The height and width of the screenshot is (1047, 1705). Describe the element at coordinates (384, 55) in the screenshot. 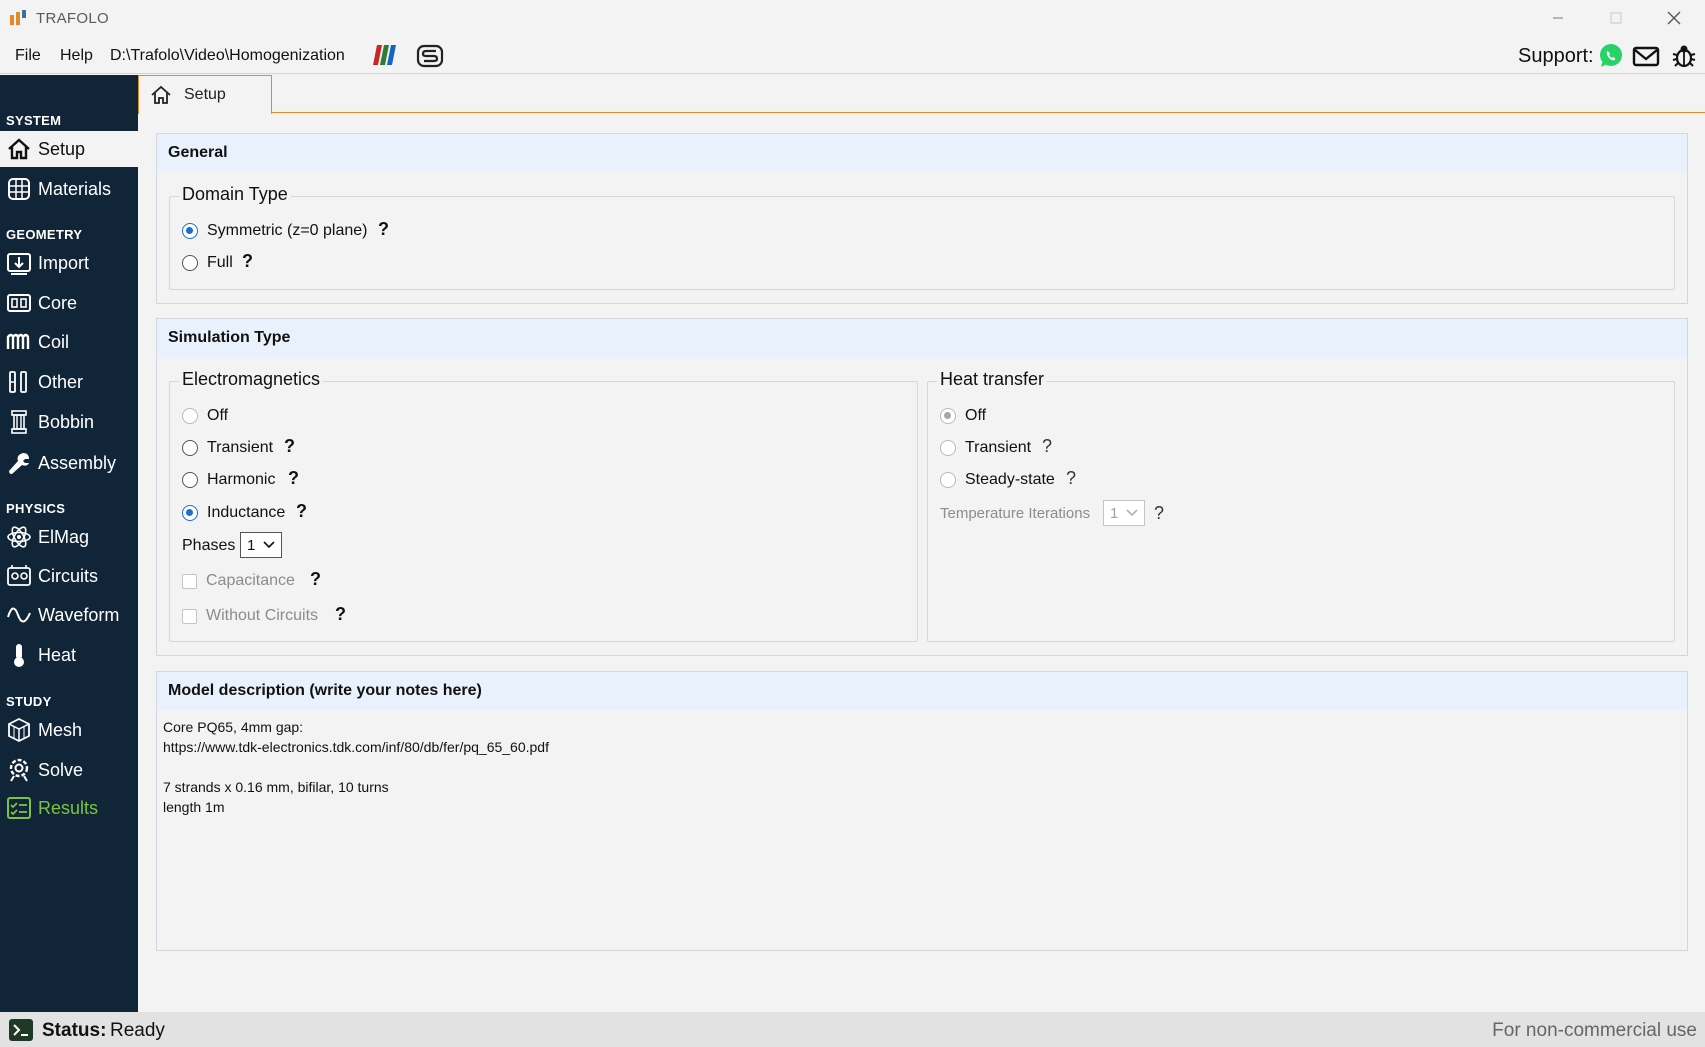

I see `stripes-logo-icon` at that location.